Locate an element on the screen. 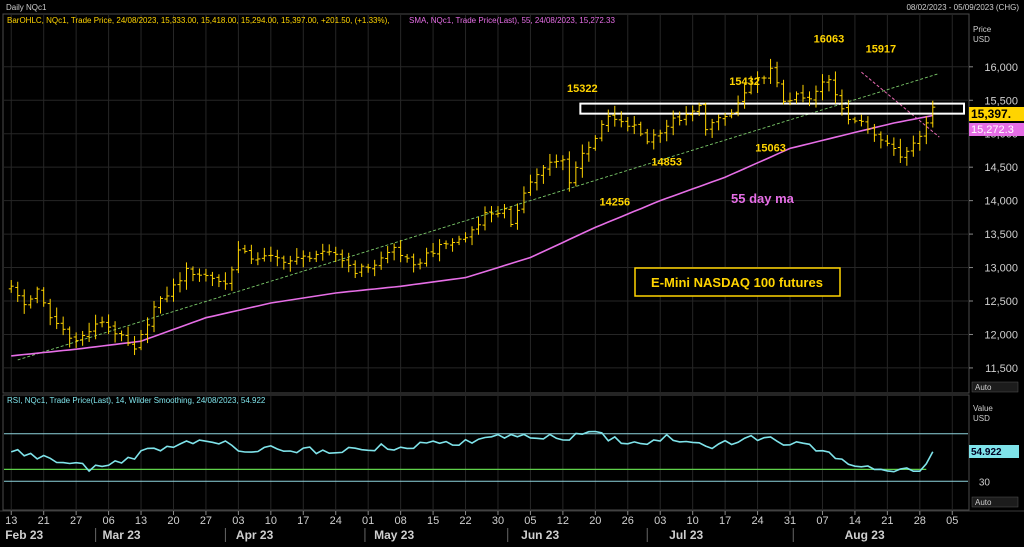 This screenshot has height=547, width=1024. sma-note: 55 day ma is located at coordinates (763, 198).